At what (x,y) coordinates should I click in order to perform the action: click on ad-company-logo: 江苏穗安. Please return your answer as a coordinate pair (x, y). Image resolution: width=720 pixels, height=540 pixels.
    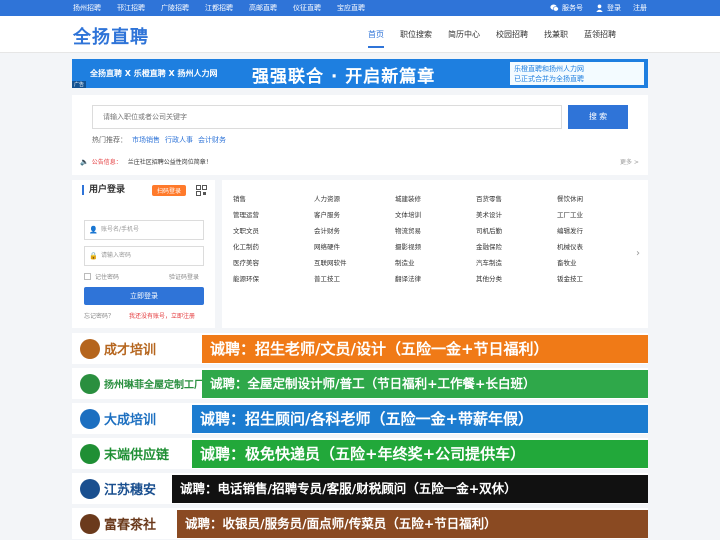
    Looking at the image, I should click on (114, 488).